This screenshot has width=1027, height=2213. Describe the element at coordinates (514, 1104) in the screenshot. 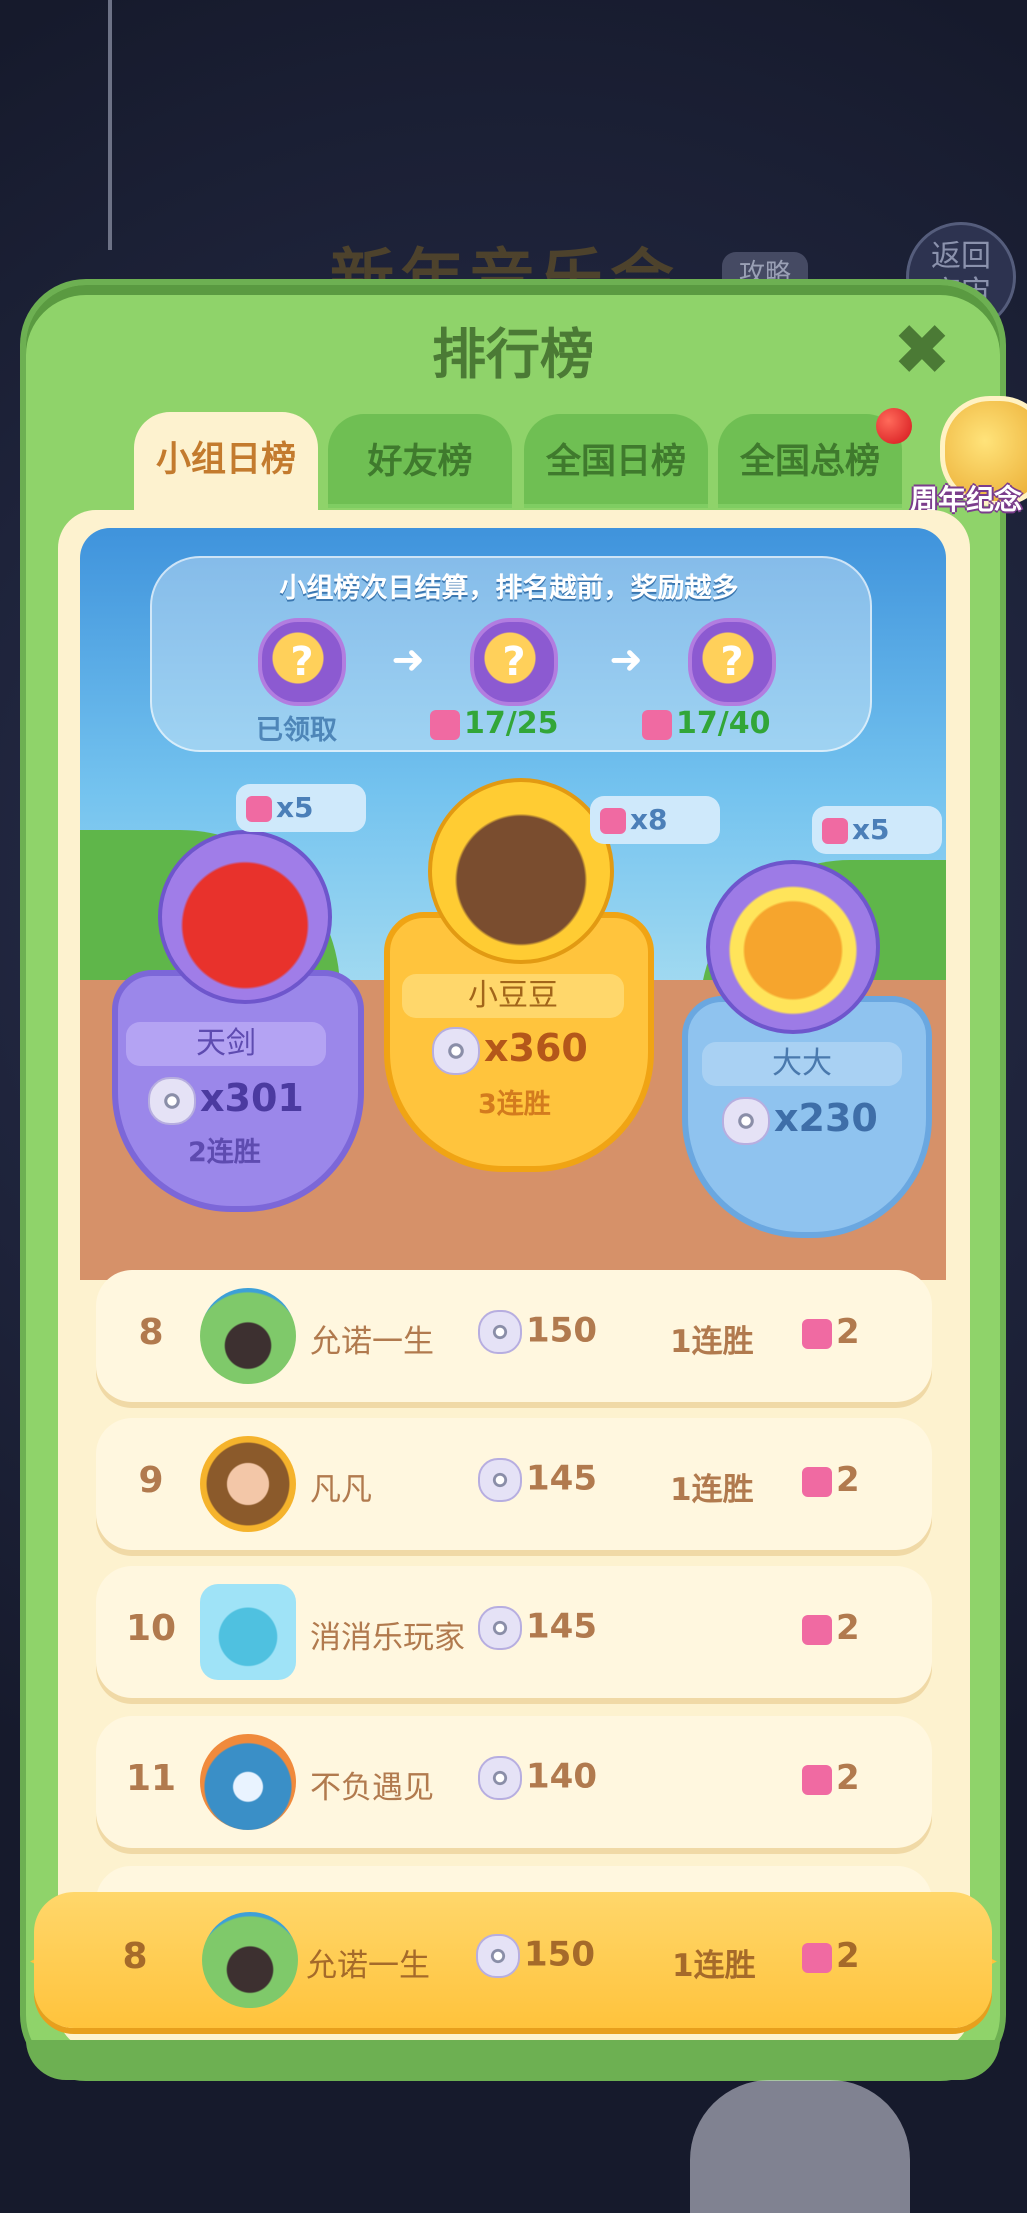

I see `podium-streak: 3连胜` at that location.